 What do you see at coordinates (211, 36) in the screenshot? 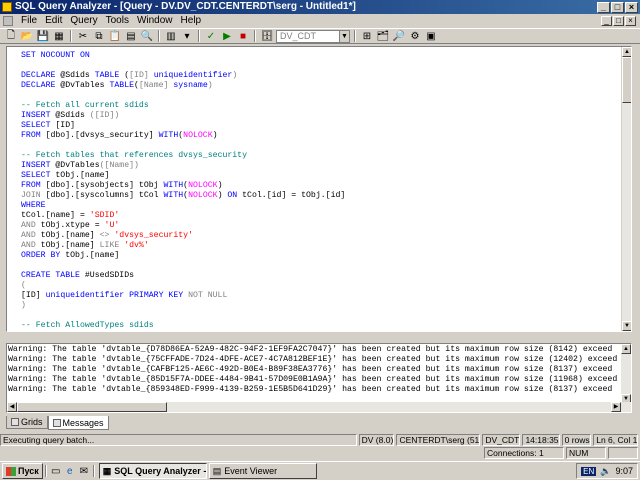
I see `parse-query-icon: ✓` at bounding box center [211, 36].